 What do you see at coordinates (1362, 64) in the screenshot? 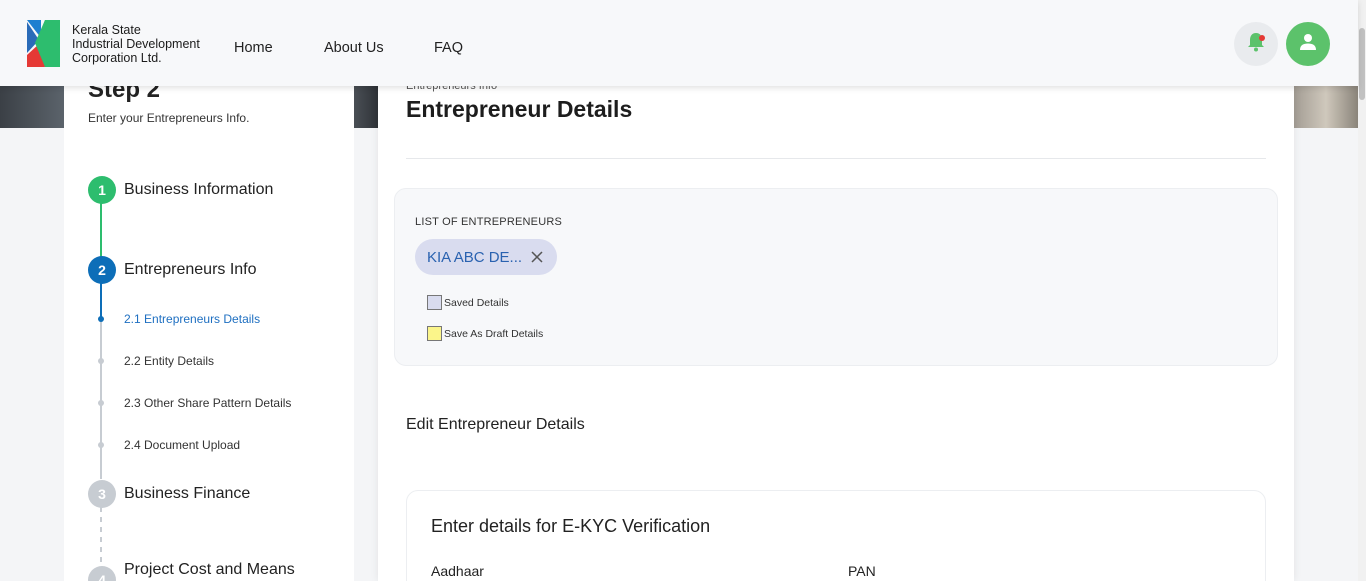
I see `scrollbar-thumb` at bounding box center [1362, 64].